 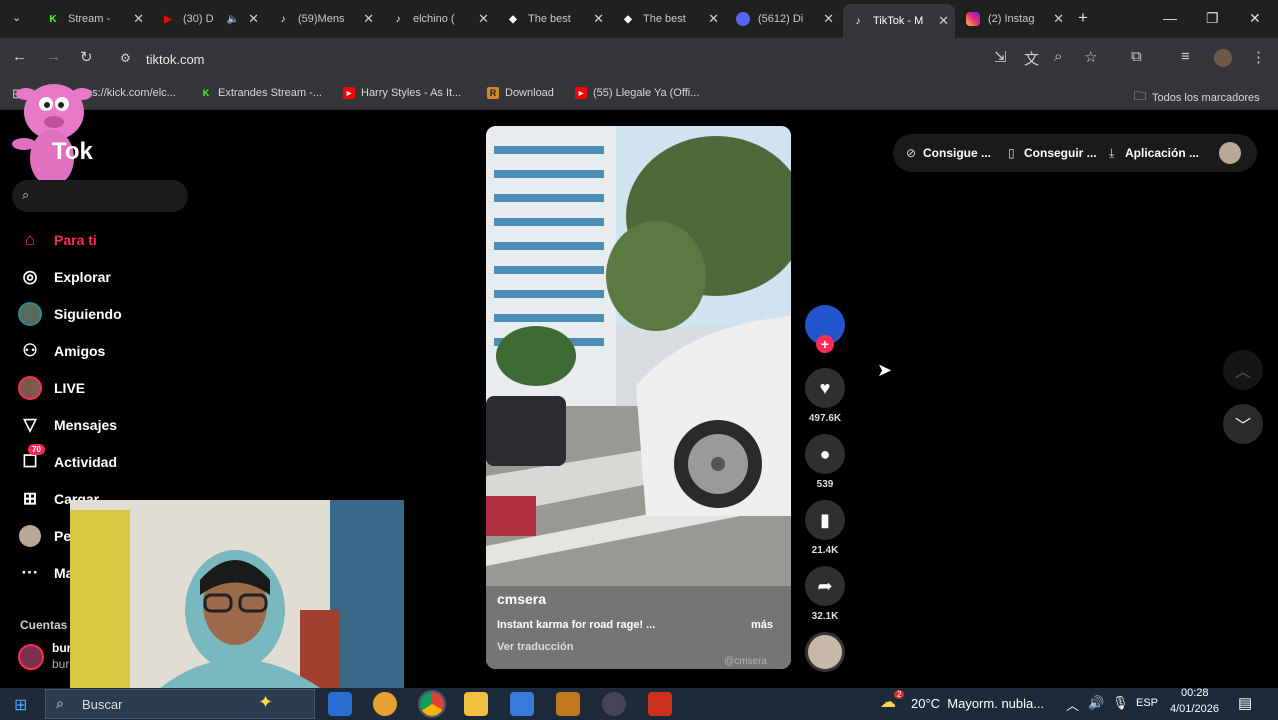 What do you see at coordinates (825, 594) in the screenshot?
I see `share-button: ➦ 32.1K` at bounding box center [825, 594].